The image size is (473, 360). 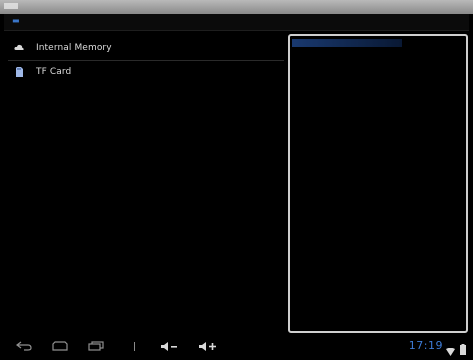 I want to click on panel-header-highlight, so click(x=347, y=43).